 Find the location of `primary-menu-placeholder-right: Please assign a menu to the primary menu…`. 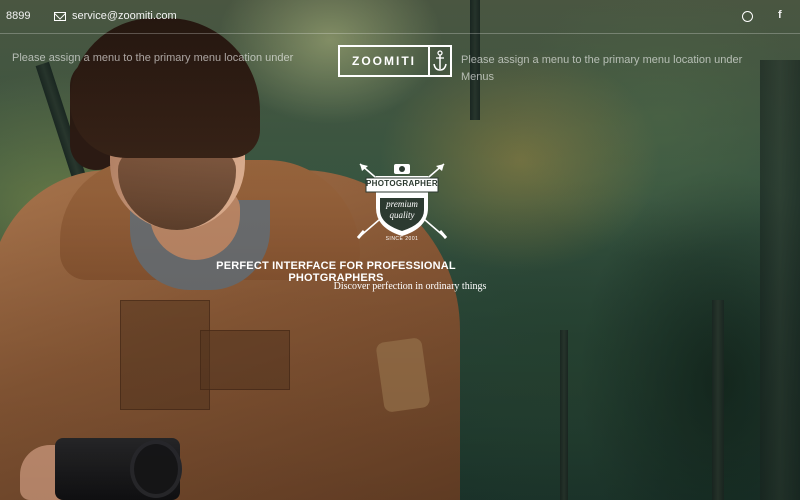

primary-menu-placeholder-right: Please assign a menu to the primary menu… is located at coordinates (602, 68).